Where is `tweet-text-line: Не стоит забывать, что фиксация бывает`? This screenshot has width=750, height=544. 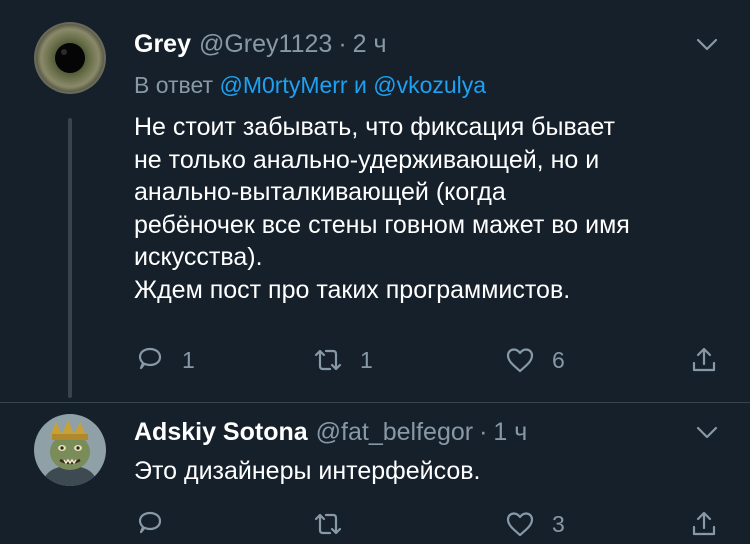
tweet-text-line: Не стоит забывать, что фиксация бывает is located at coordinates (374, 127).